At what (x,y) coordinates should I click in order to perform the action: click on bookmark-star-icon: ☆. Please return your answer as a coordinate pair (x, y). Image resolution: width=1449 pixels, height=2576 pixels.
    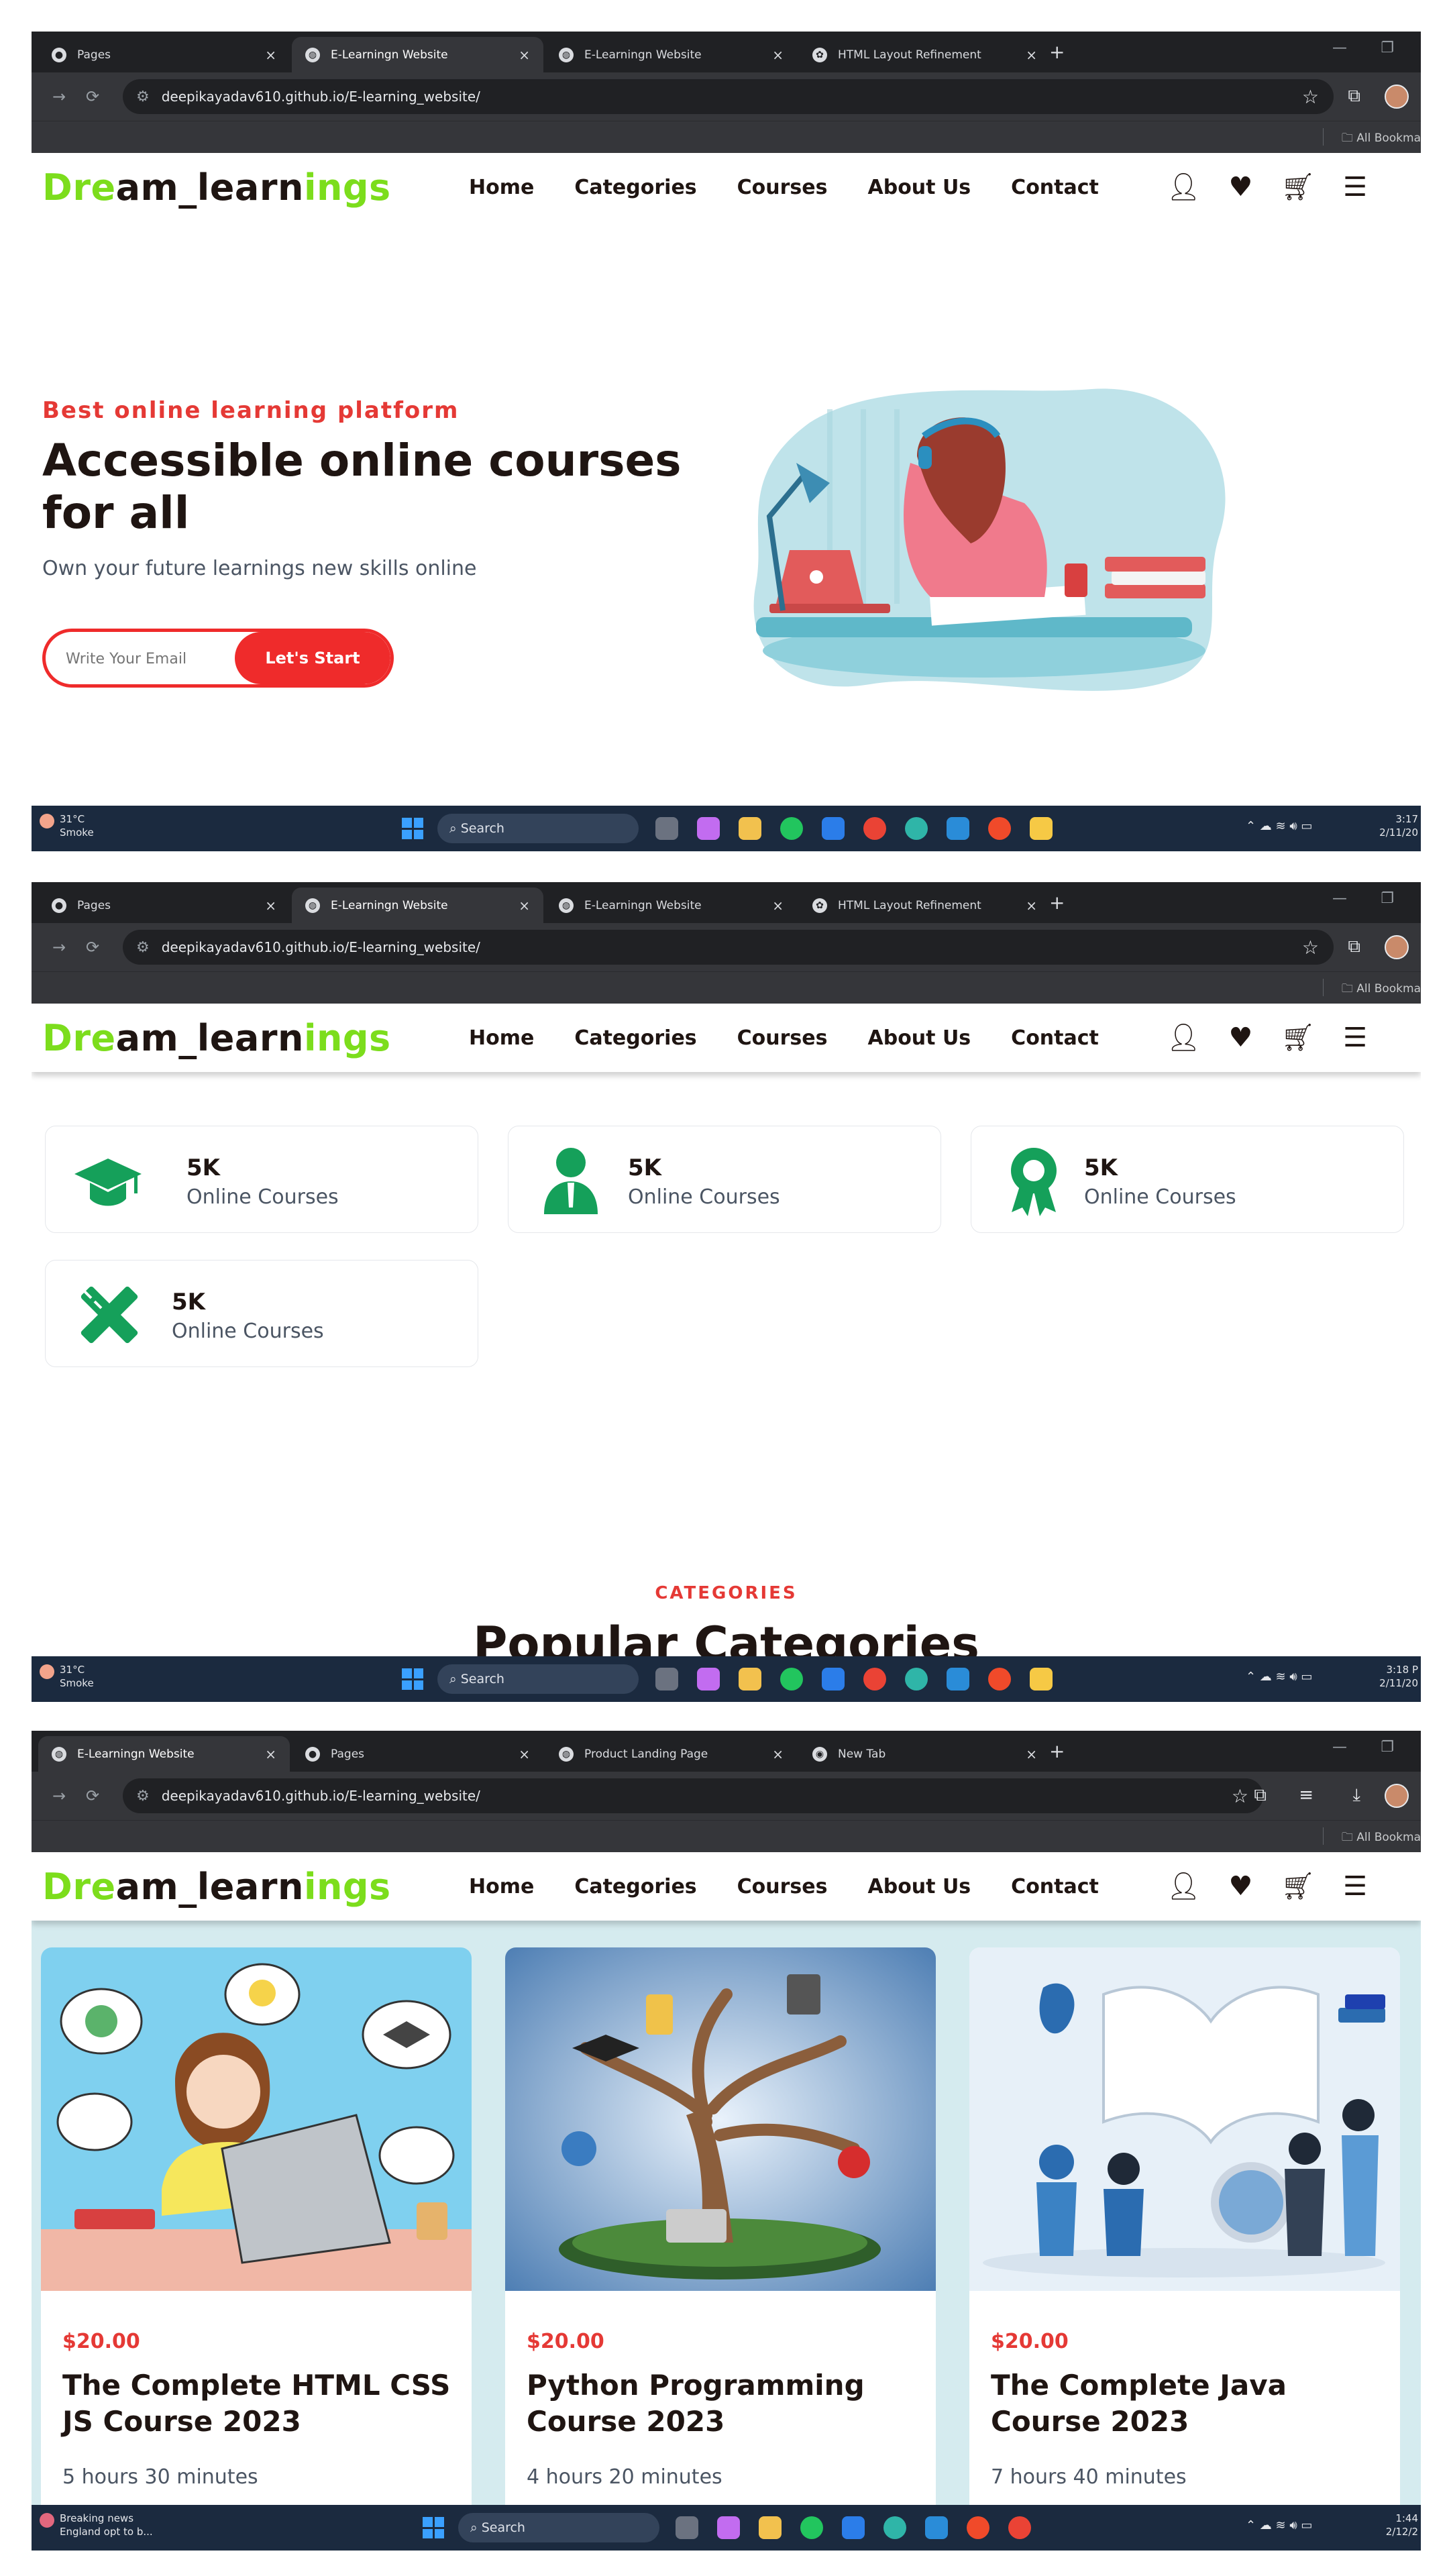
    Looking at the image, I should click on (1240, 1796).